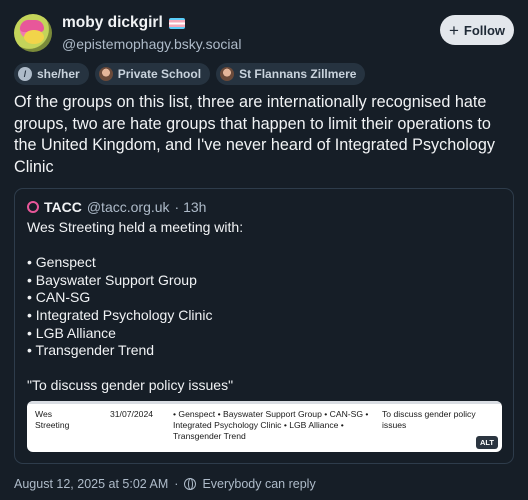 The height and width of the screenshot is (500, 528). Describe the element at coordinates (298, 74) in the screenshot. I see `badge-label: St Flannans Zillmere` at that location.